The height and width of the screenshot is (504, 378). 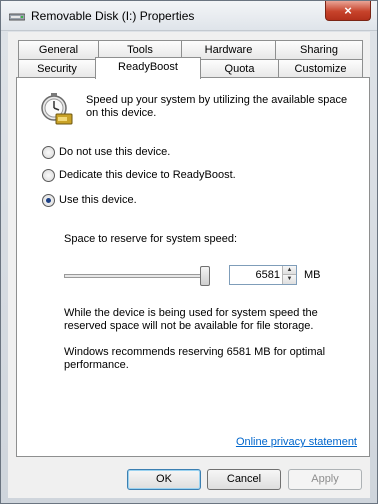 I want to click on radio-dedicate: Dedicate this device to ReadyBoost., so click(x=139, y=175).